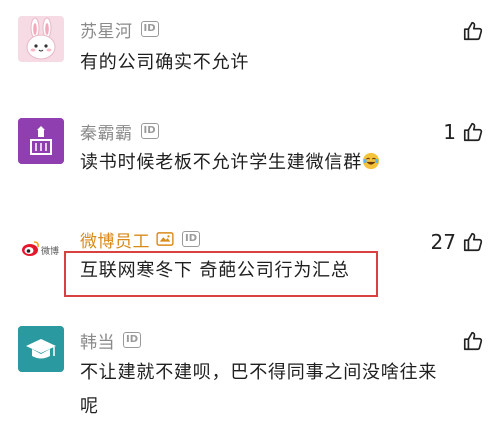  I want to click on comment-text-content: 读书时候老板不允许学生建微信群, so click(221, 162).